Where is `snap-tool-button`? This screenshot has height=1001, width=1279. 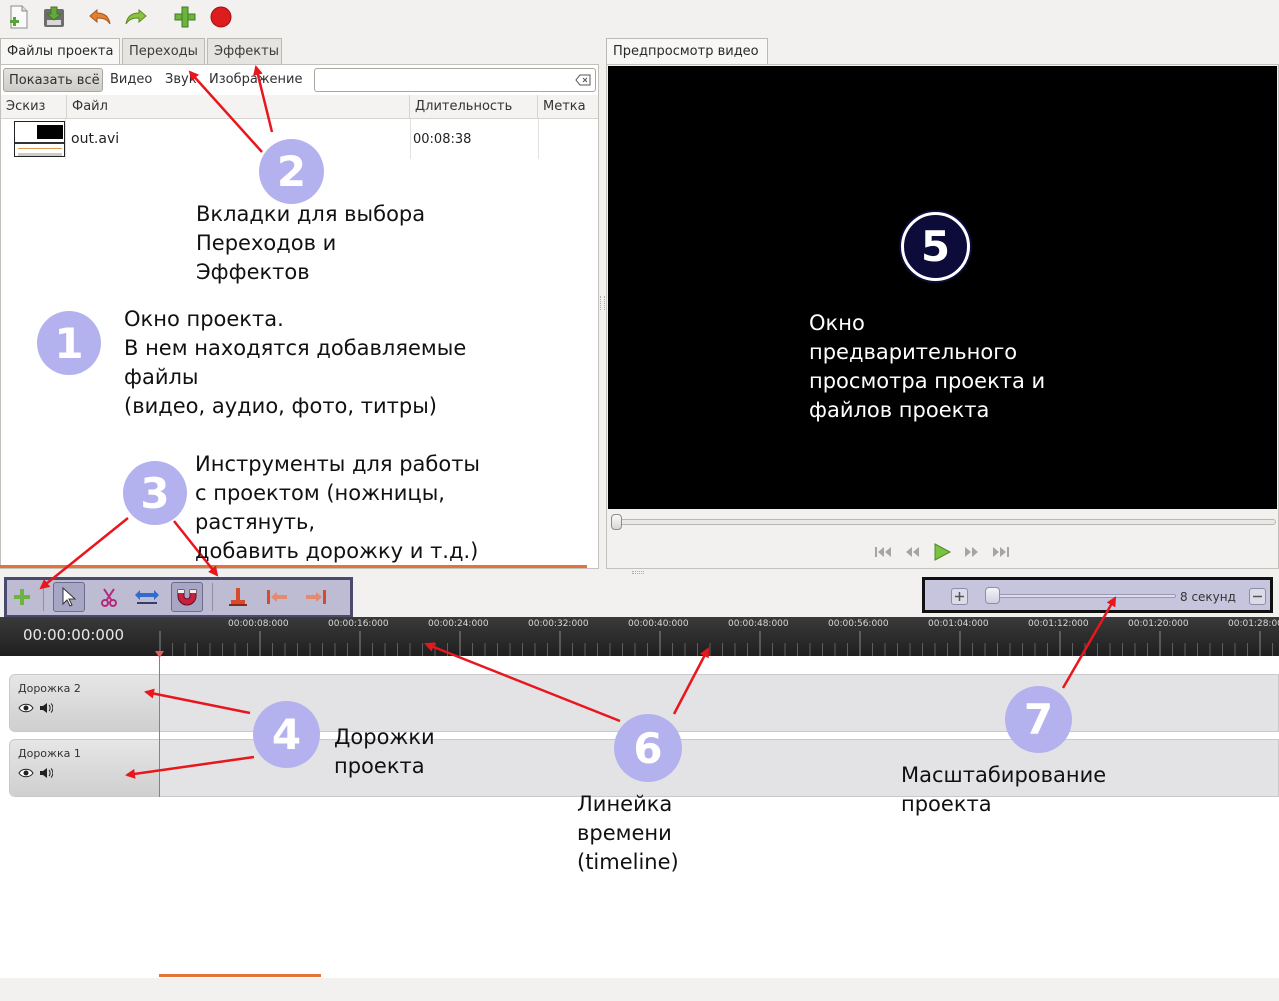
snap-tool-button is located at coordinates (187, 597).